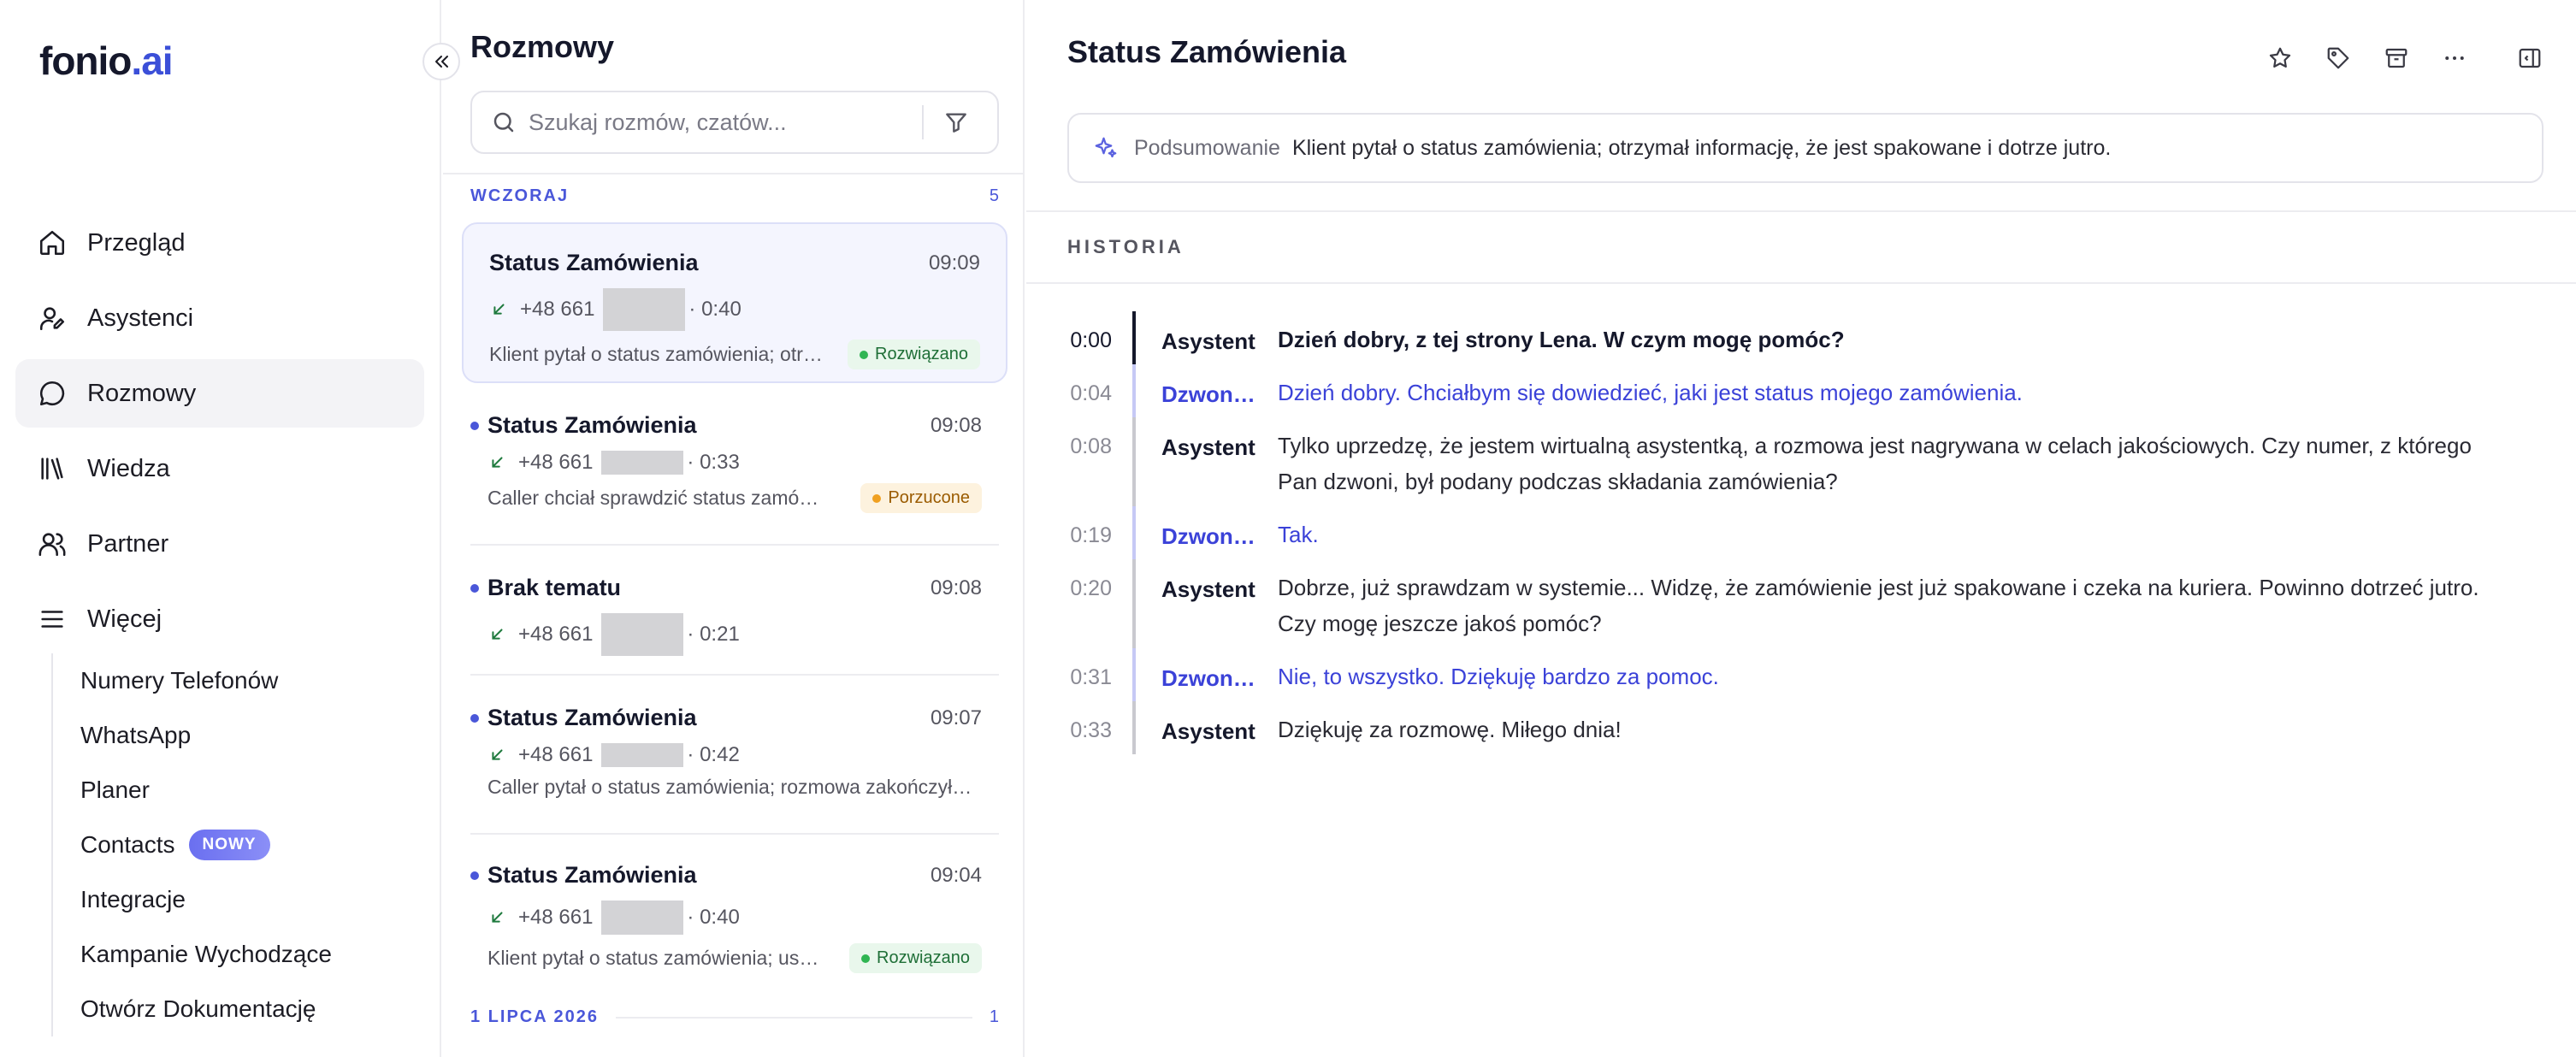 This screenshot has width=2576, height=1057. Describe the element at coordinates (232, 900) in the screenshot. I see `sub-item-integrations: Integracje` at that location.